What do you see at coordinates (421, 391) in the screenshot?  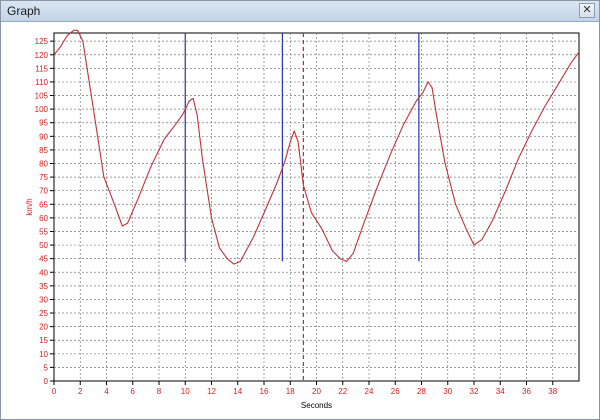 I see `x-tick-label: 28` at bounding box center [421, 391].